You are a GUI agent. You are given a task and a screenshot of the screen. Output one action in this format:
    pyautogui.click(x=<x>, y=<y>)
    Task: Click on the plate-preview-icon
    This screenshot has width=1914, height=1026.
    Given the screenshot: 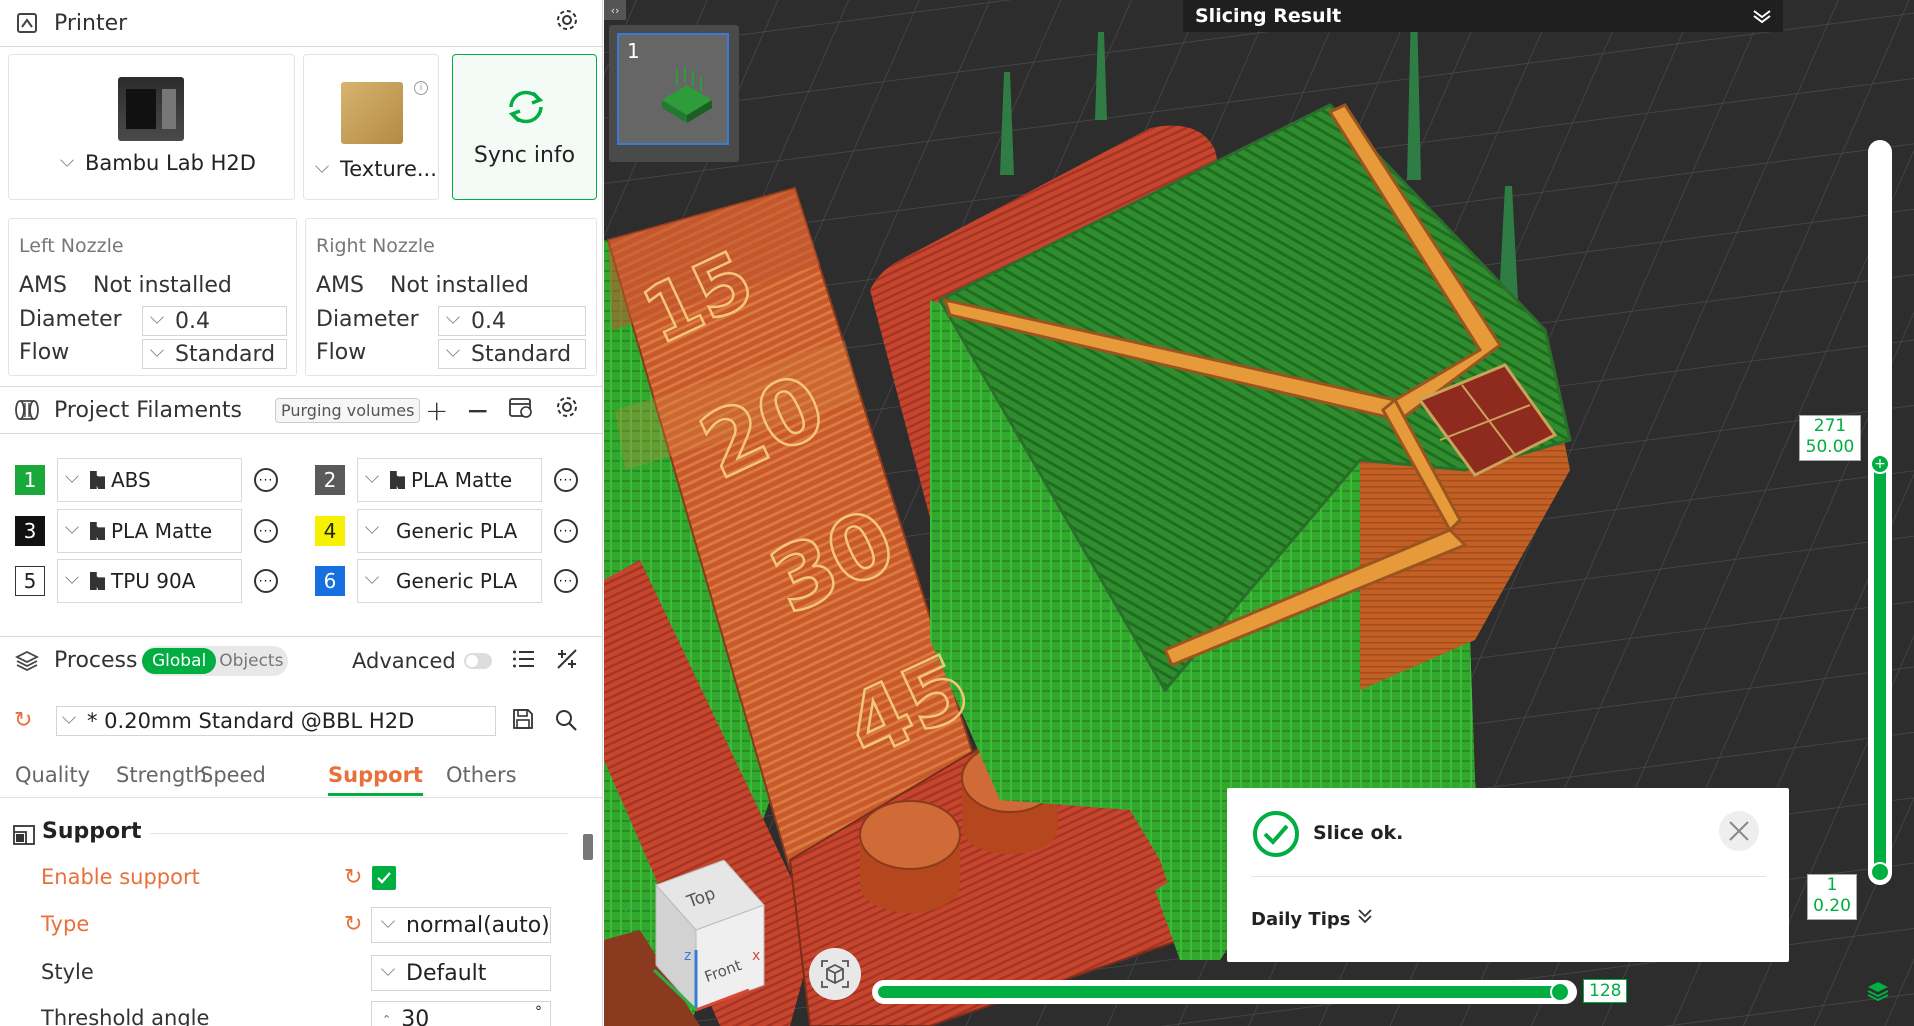 What is the action you would take?
    pyautogui.click(x=687, y=95)
    